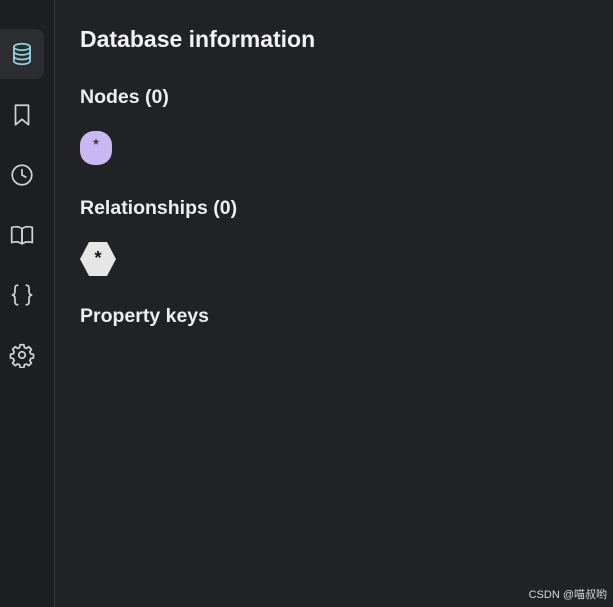 The image size is (613, 607). I want to click on relationship-type-all: *, so click(98, 259).